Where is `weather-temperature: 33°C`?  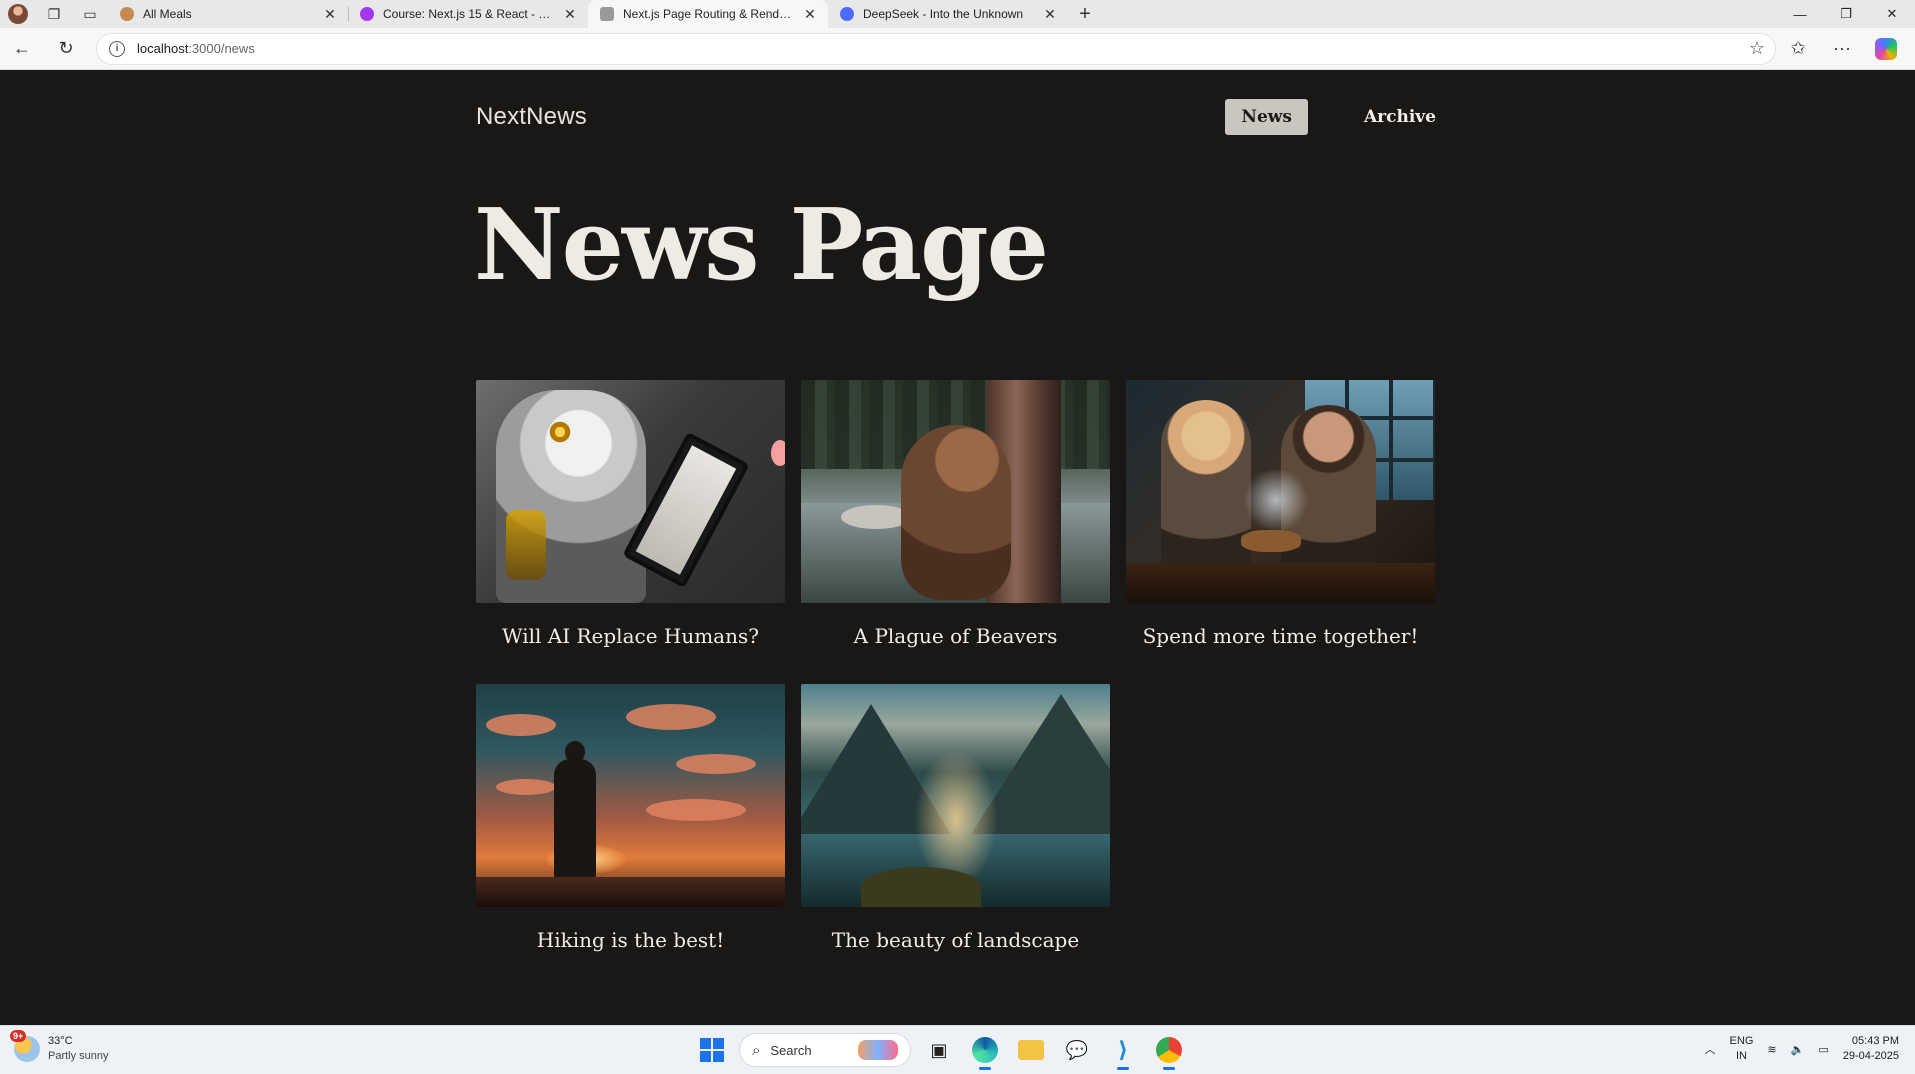
weather-temperature: 33°C is located at coordinates (60, 1041).